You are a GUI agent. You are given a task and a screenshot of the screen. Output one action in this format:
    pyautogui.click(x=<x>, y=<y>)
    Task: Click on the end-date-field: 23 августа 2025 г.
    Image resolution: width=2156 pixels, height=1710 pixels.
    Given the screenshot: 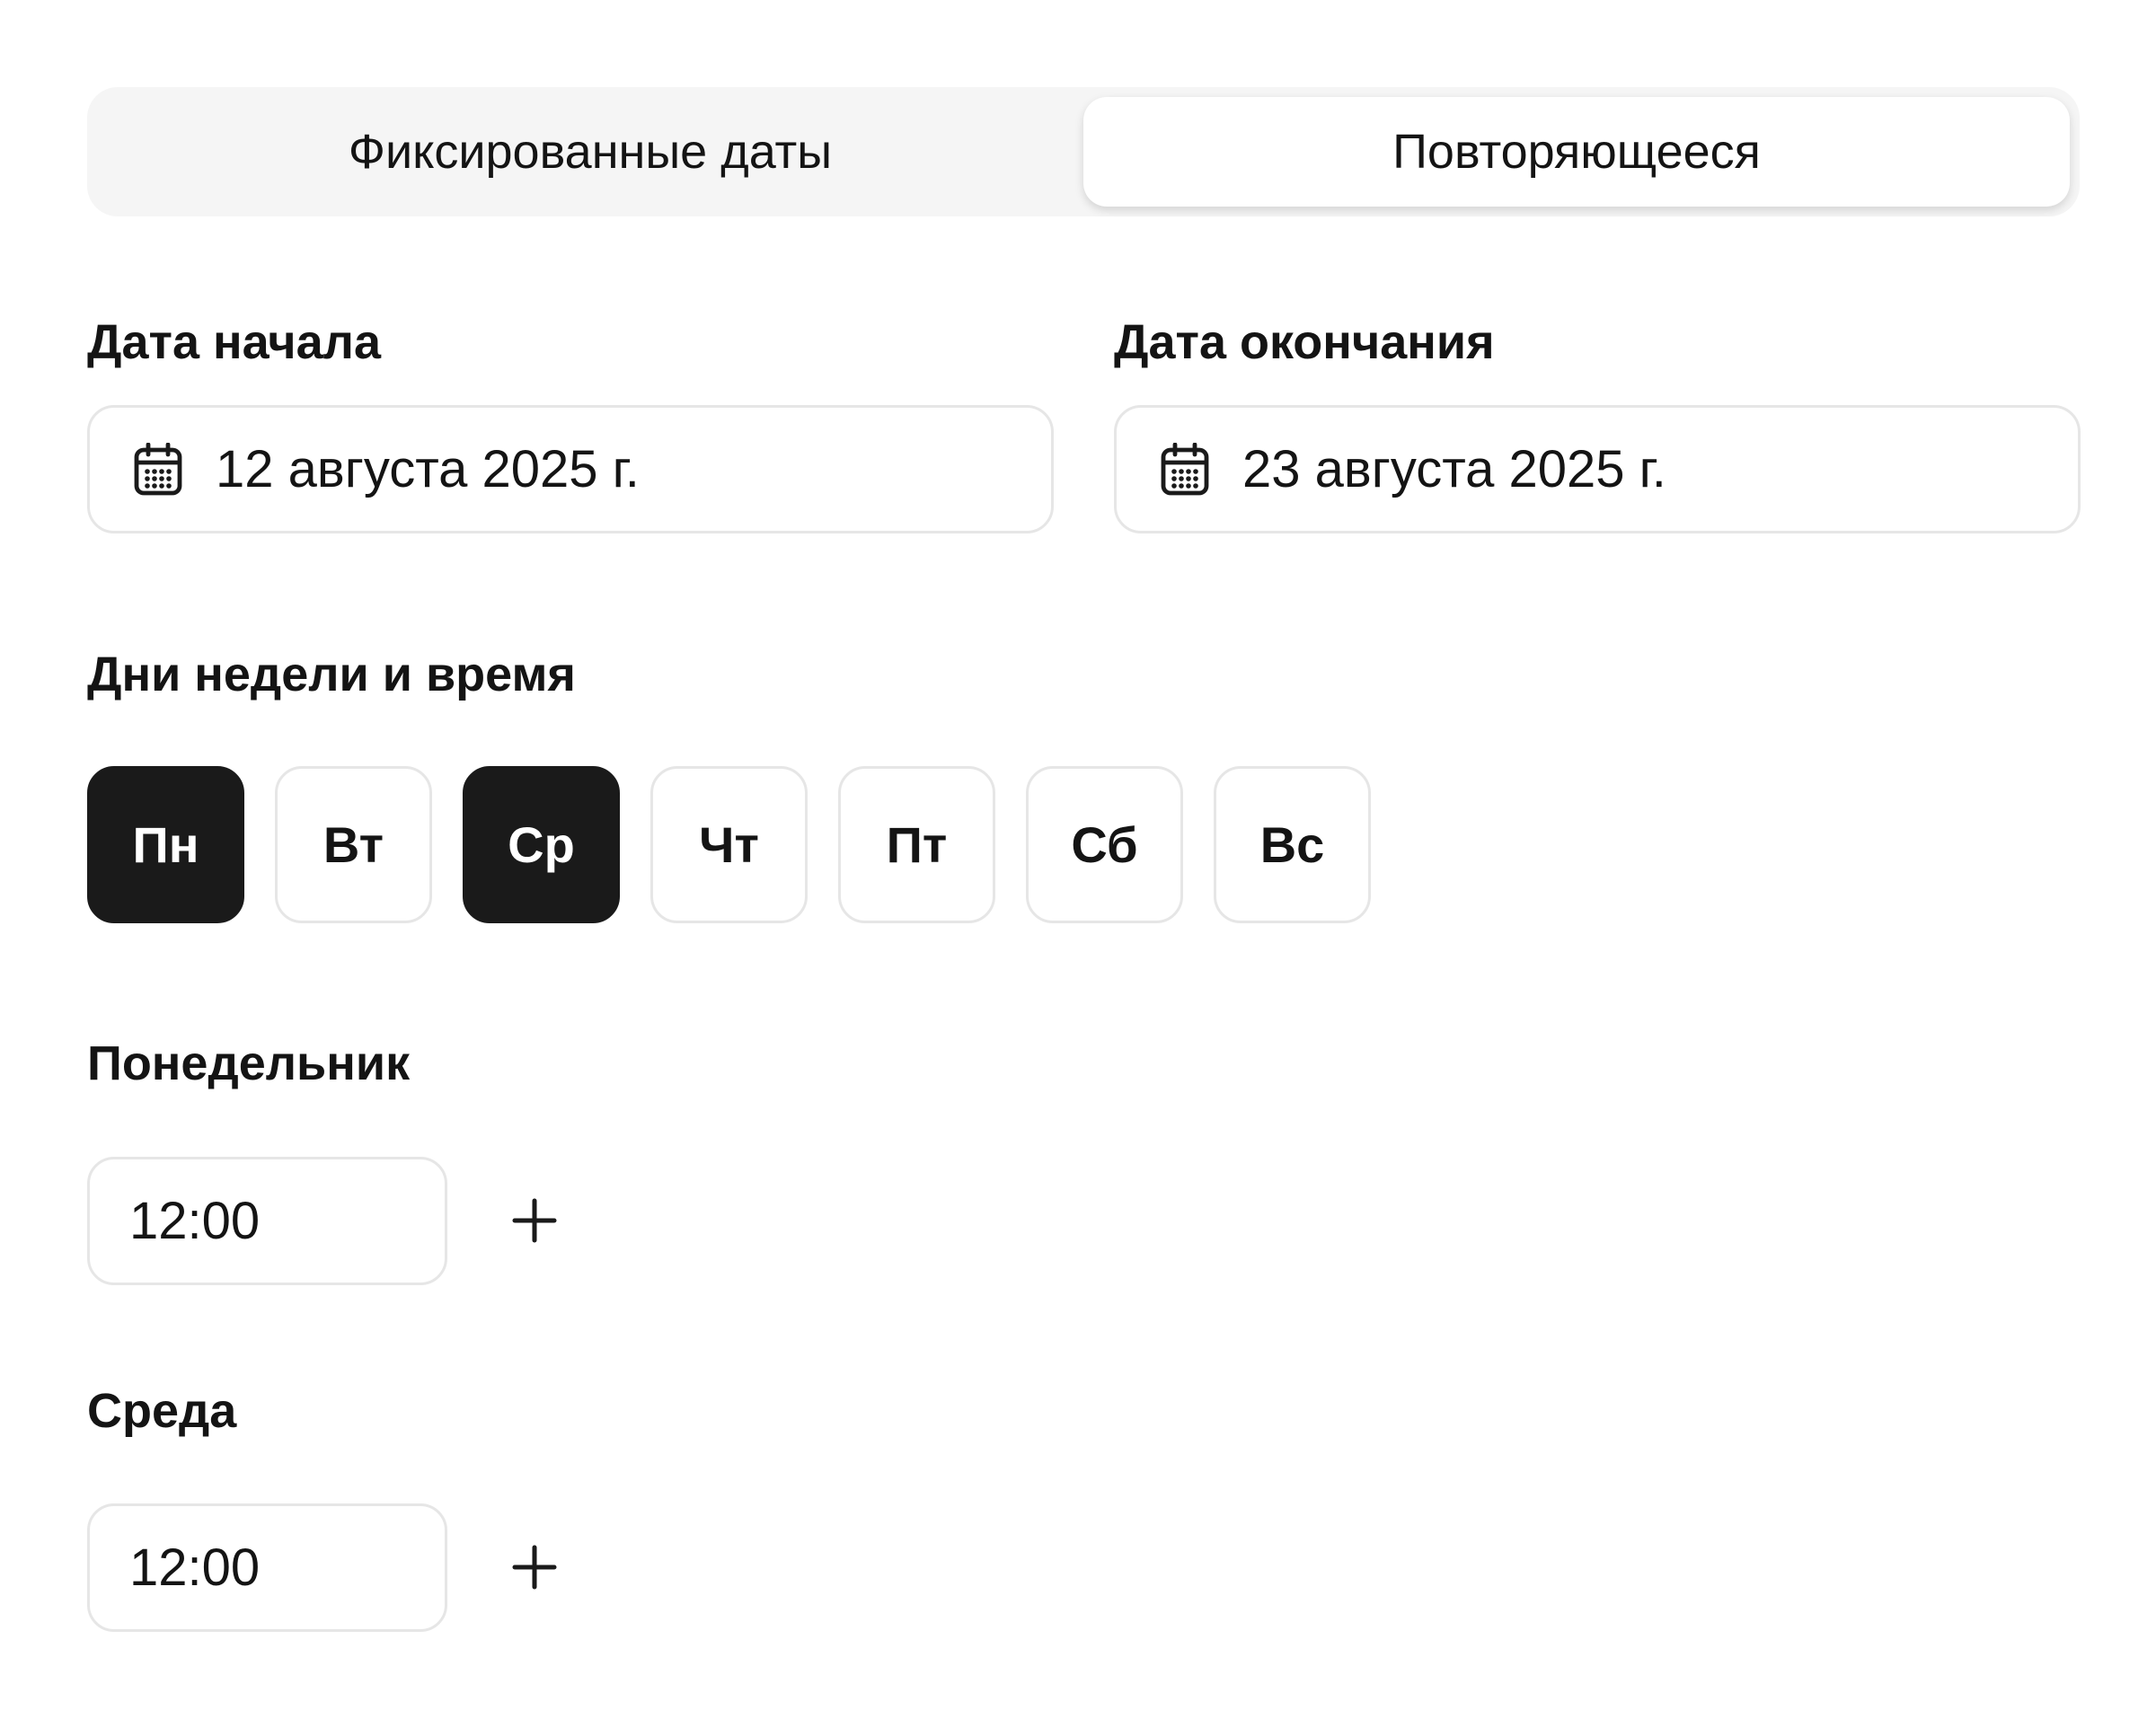 What is the action you would take?
    pyautogui.click(x=1598, y=469)
    